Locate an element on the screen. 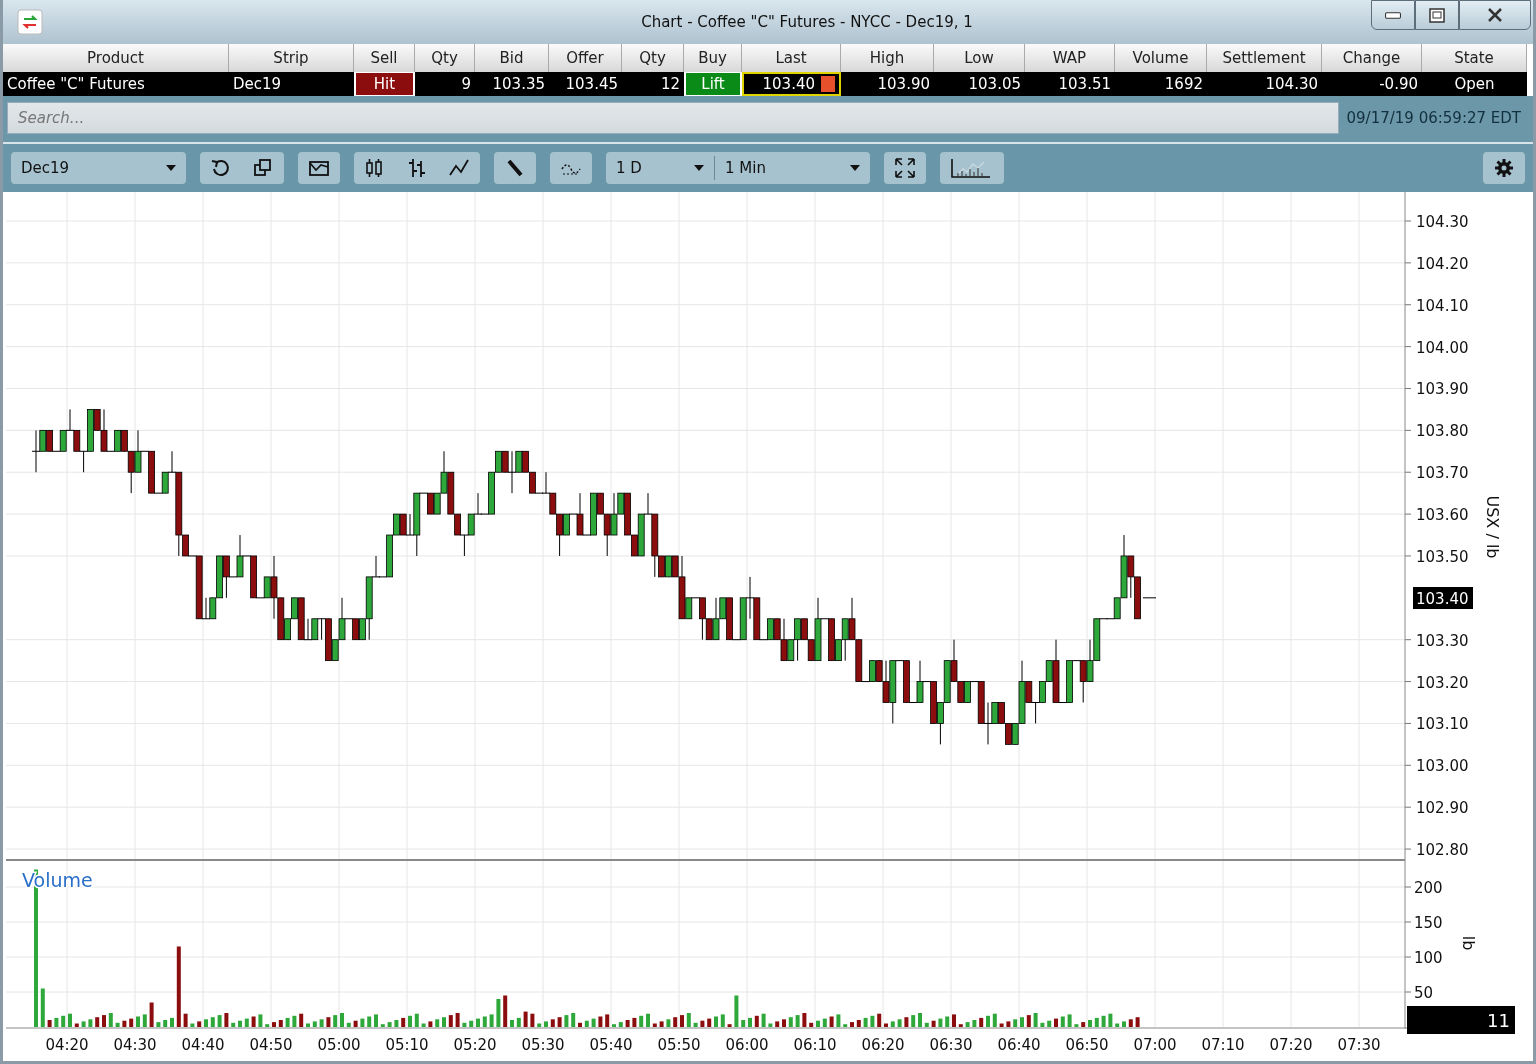  last-price-label: 103.40 is located at coordinates (1443, 598).